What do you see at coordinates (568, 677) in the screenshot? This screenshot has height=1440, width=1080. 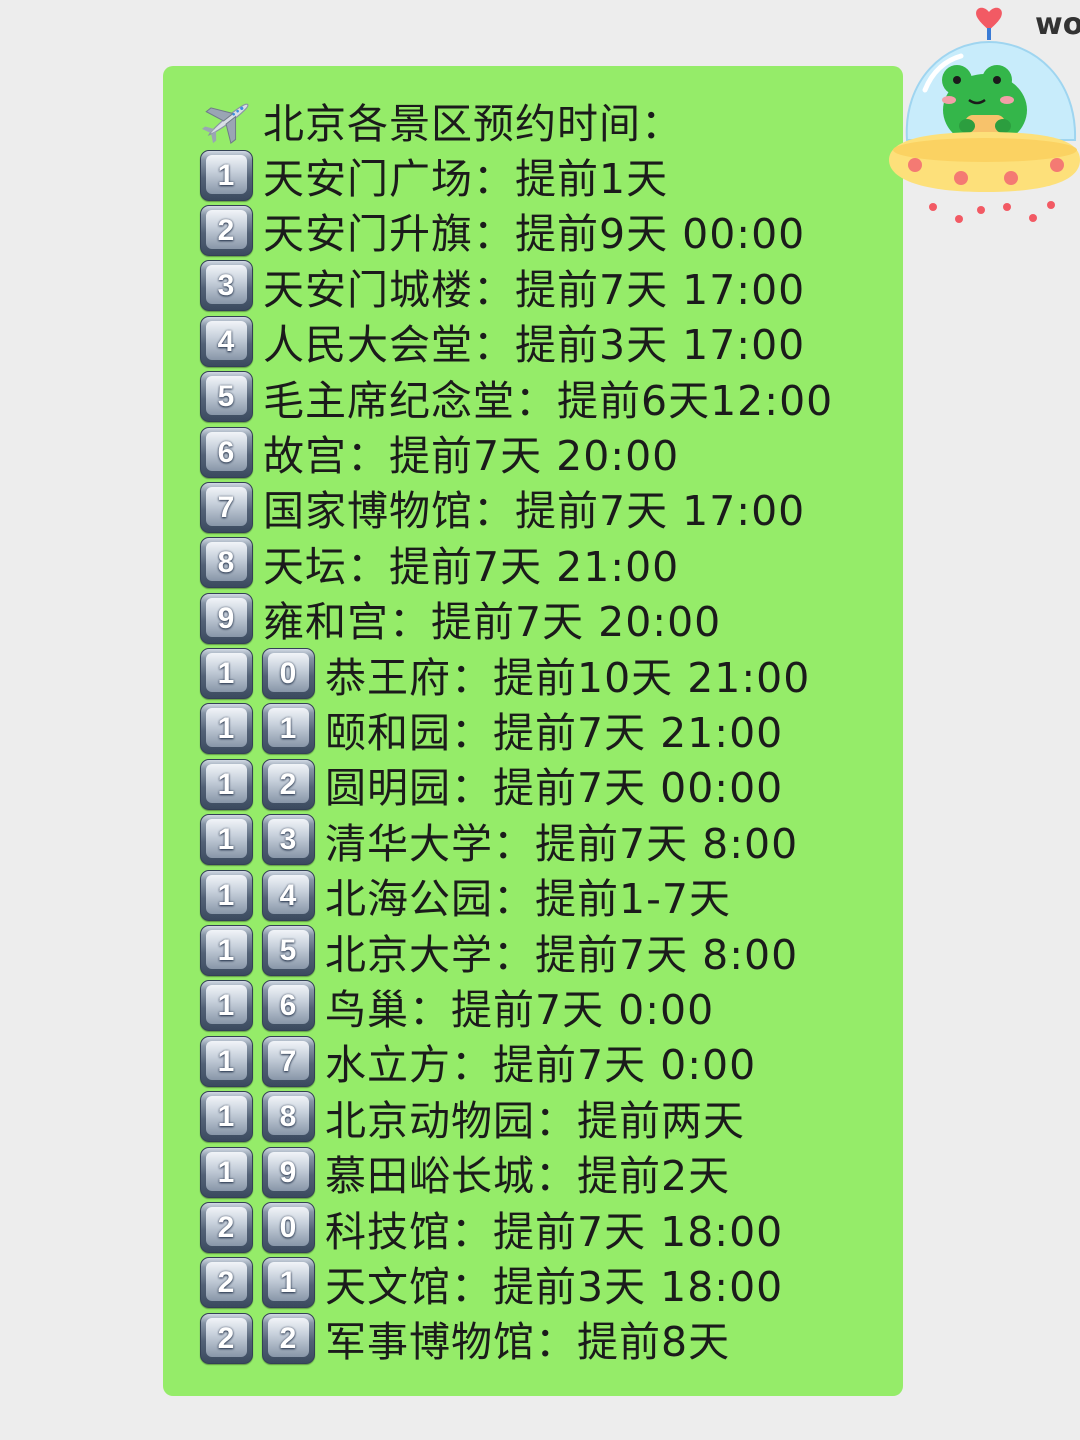 I see `list-item-text: 恭王府：提前10天 21:00` at bounding box center [568, 677].